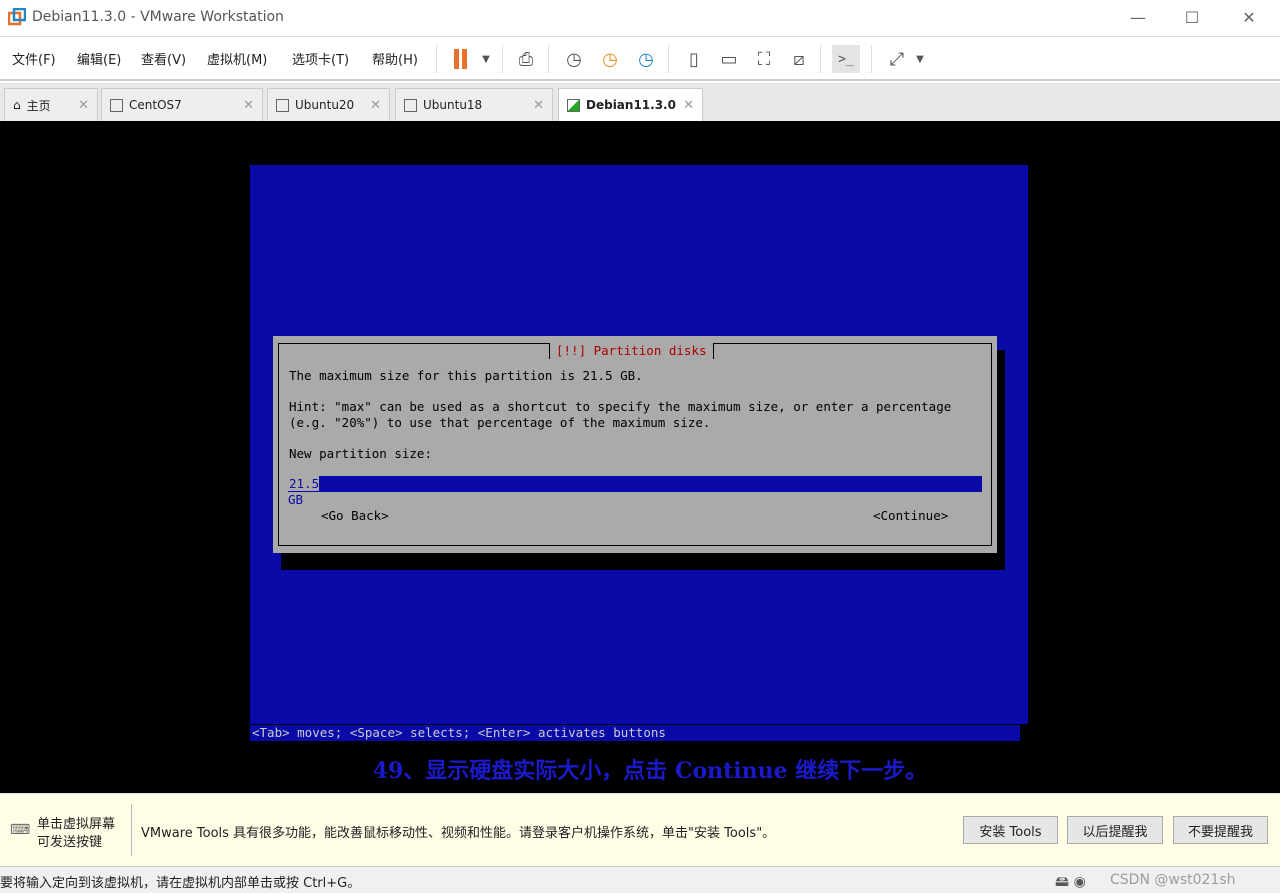 Image resolution: width=1280 pixels, height=895 pixels. I want to click on send-keys-icon: ⎙, so click(526, 59).